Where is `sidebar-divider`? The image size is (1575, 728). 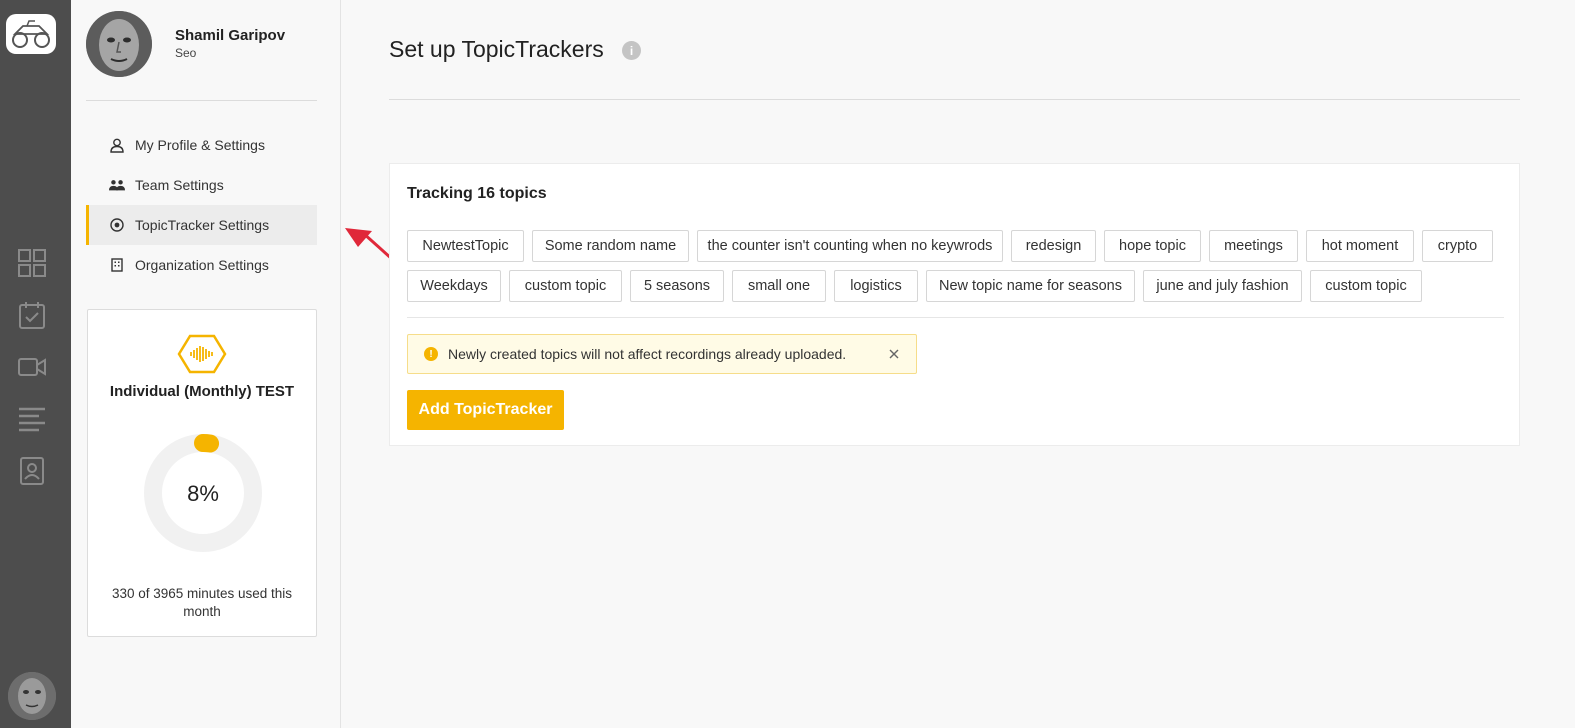
sidebar-divider is located at coordinates (201, 100).